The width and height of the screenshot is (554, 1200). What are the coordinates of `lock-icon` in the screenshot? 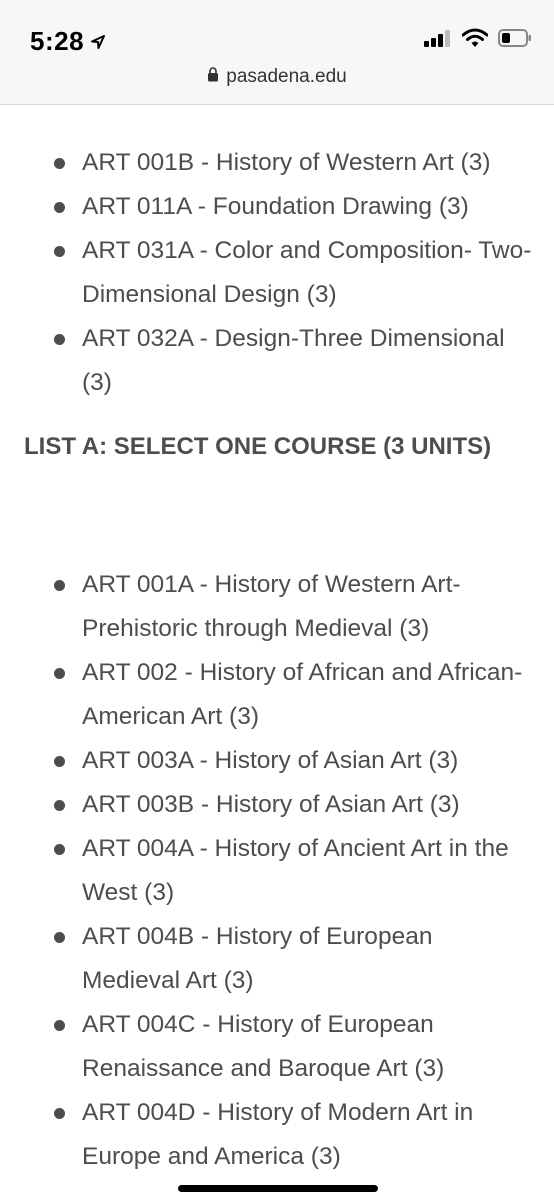 It's located at (213, 77).